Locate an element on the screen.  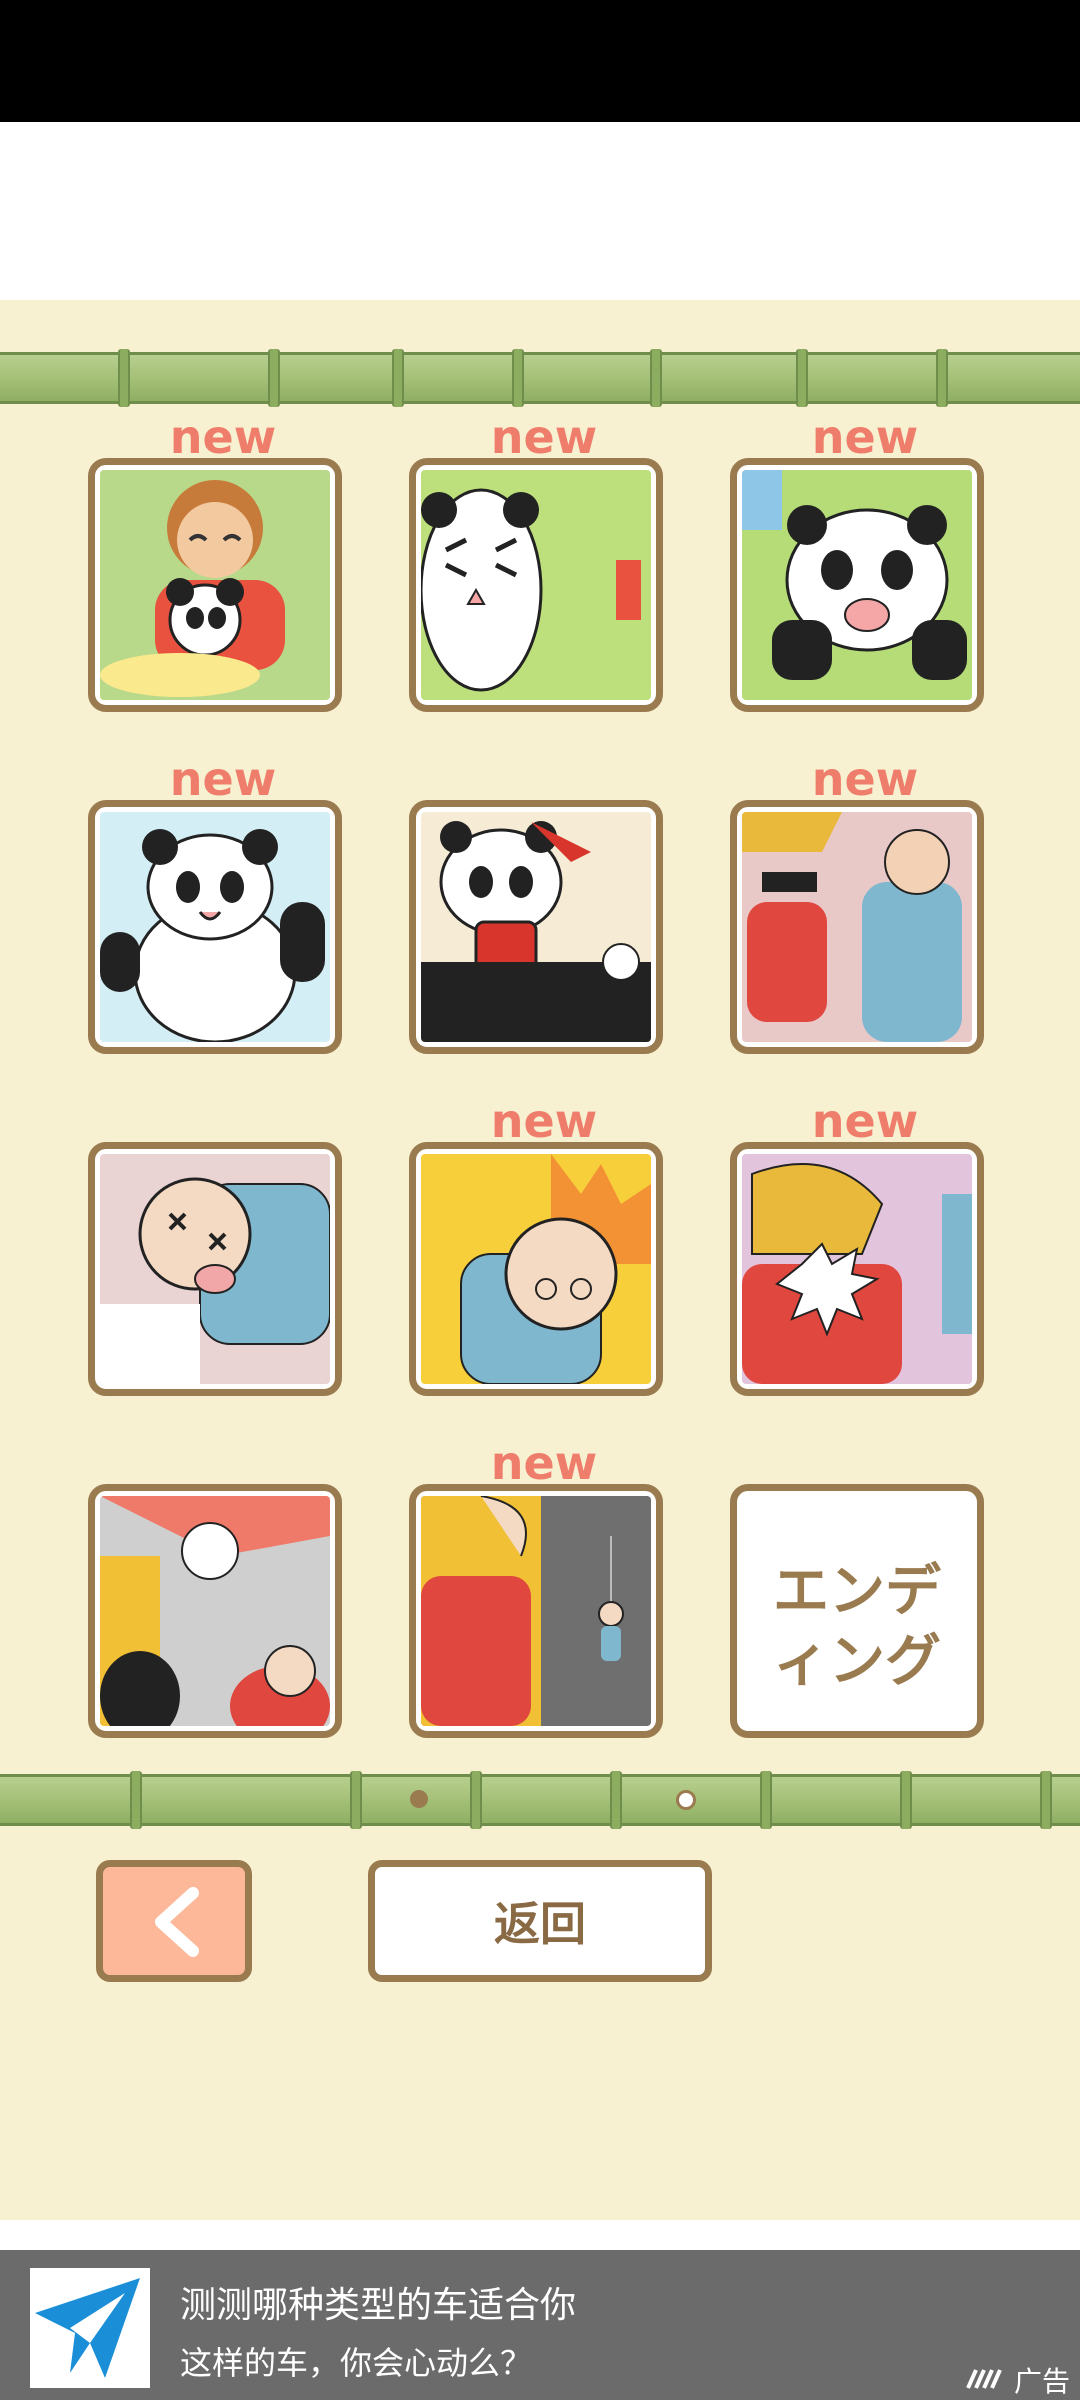
prev-page-button is located at coordinates (174, 1921).